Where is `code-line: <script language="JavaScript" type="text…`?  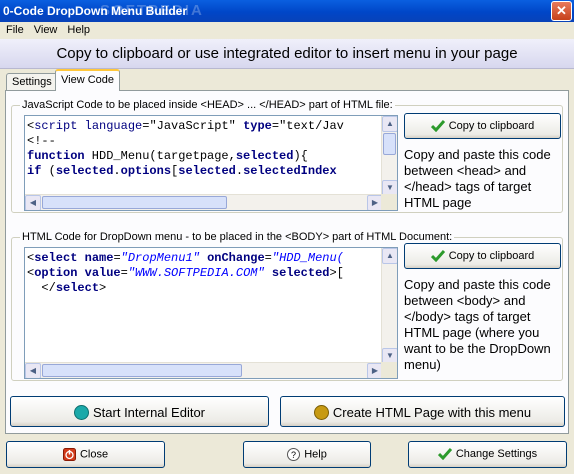 code-line: <script language="JavaScript" type="text… is located at coordinates (185, 126).